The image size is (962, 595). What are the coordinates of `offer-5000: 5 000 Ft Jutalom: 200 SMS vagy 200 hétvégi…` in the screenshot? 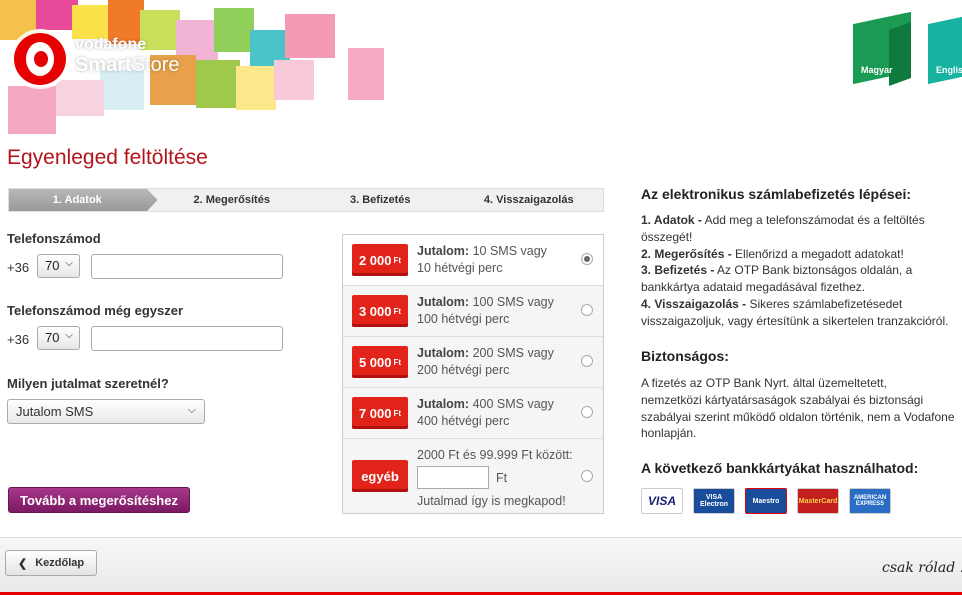 It's located at (473, 362).